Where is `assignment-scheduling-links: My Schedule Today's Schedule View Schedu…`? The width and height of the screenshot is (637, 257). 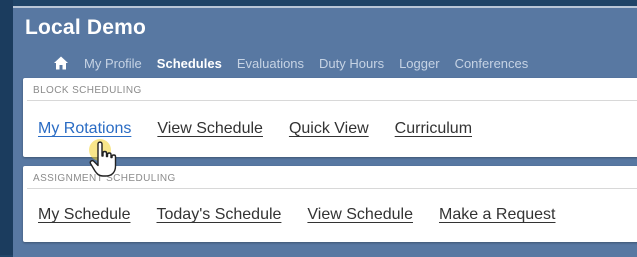
assignment-scheduling-links: My Schedule Today's Schedule View Schedu… is located at coordinates (297, 215).